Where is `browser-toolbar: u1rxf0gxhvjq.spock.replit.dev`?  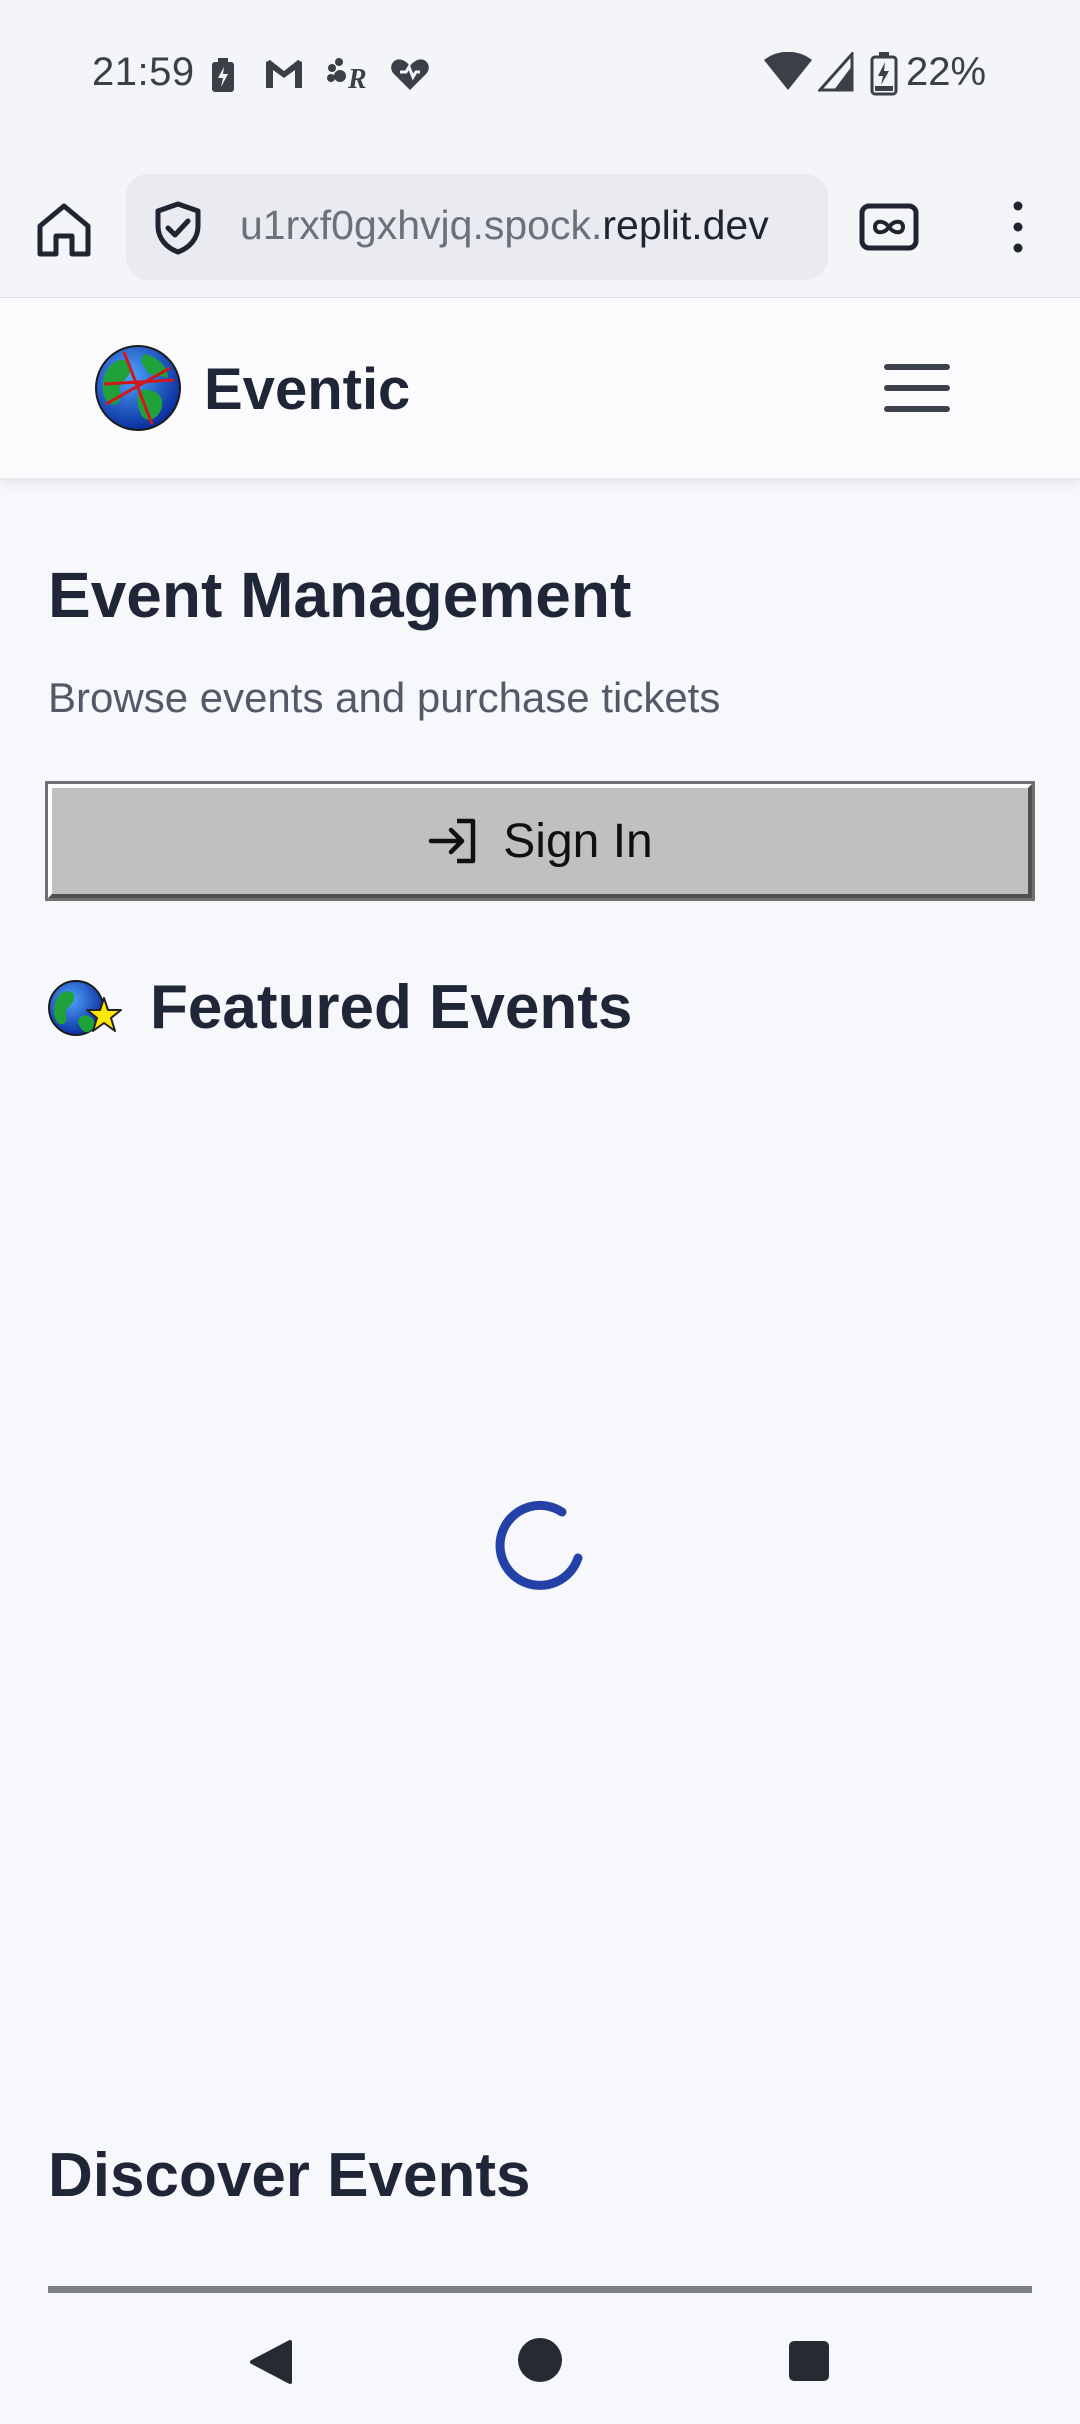 browser-toolbar: u1rxf0gxhvjq.spock.replit.dev is located at coordinates (540, 229).